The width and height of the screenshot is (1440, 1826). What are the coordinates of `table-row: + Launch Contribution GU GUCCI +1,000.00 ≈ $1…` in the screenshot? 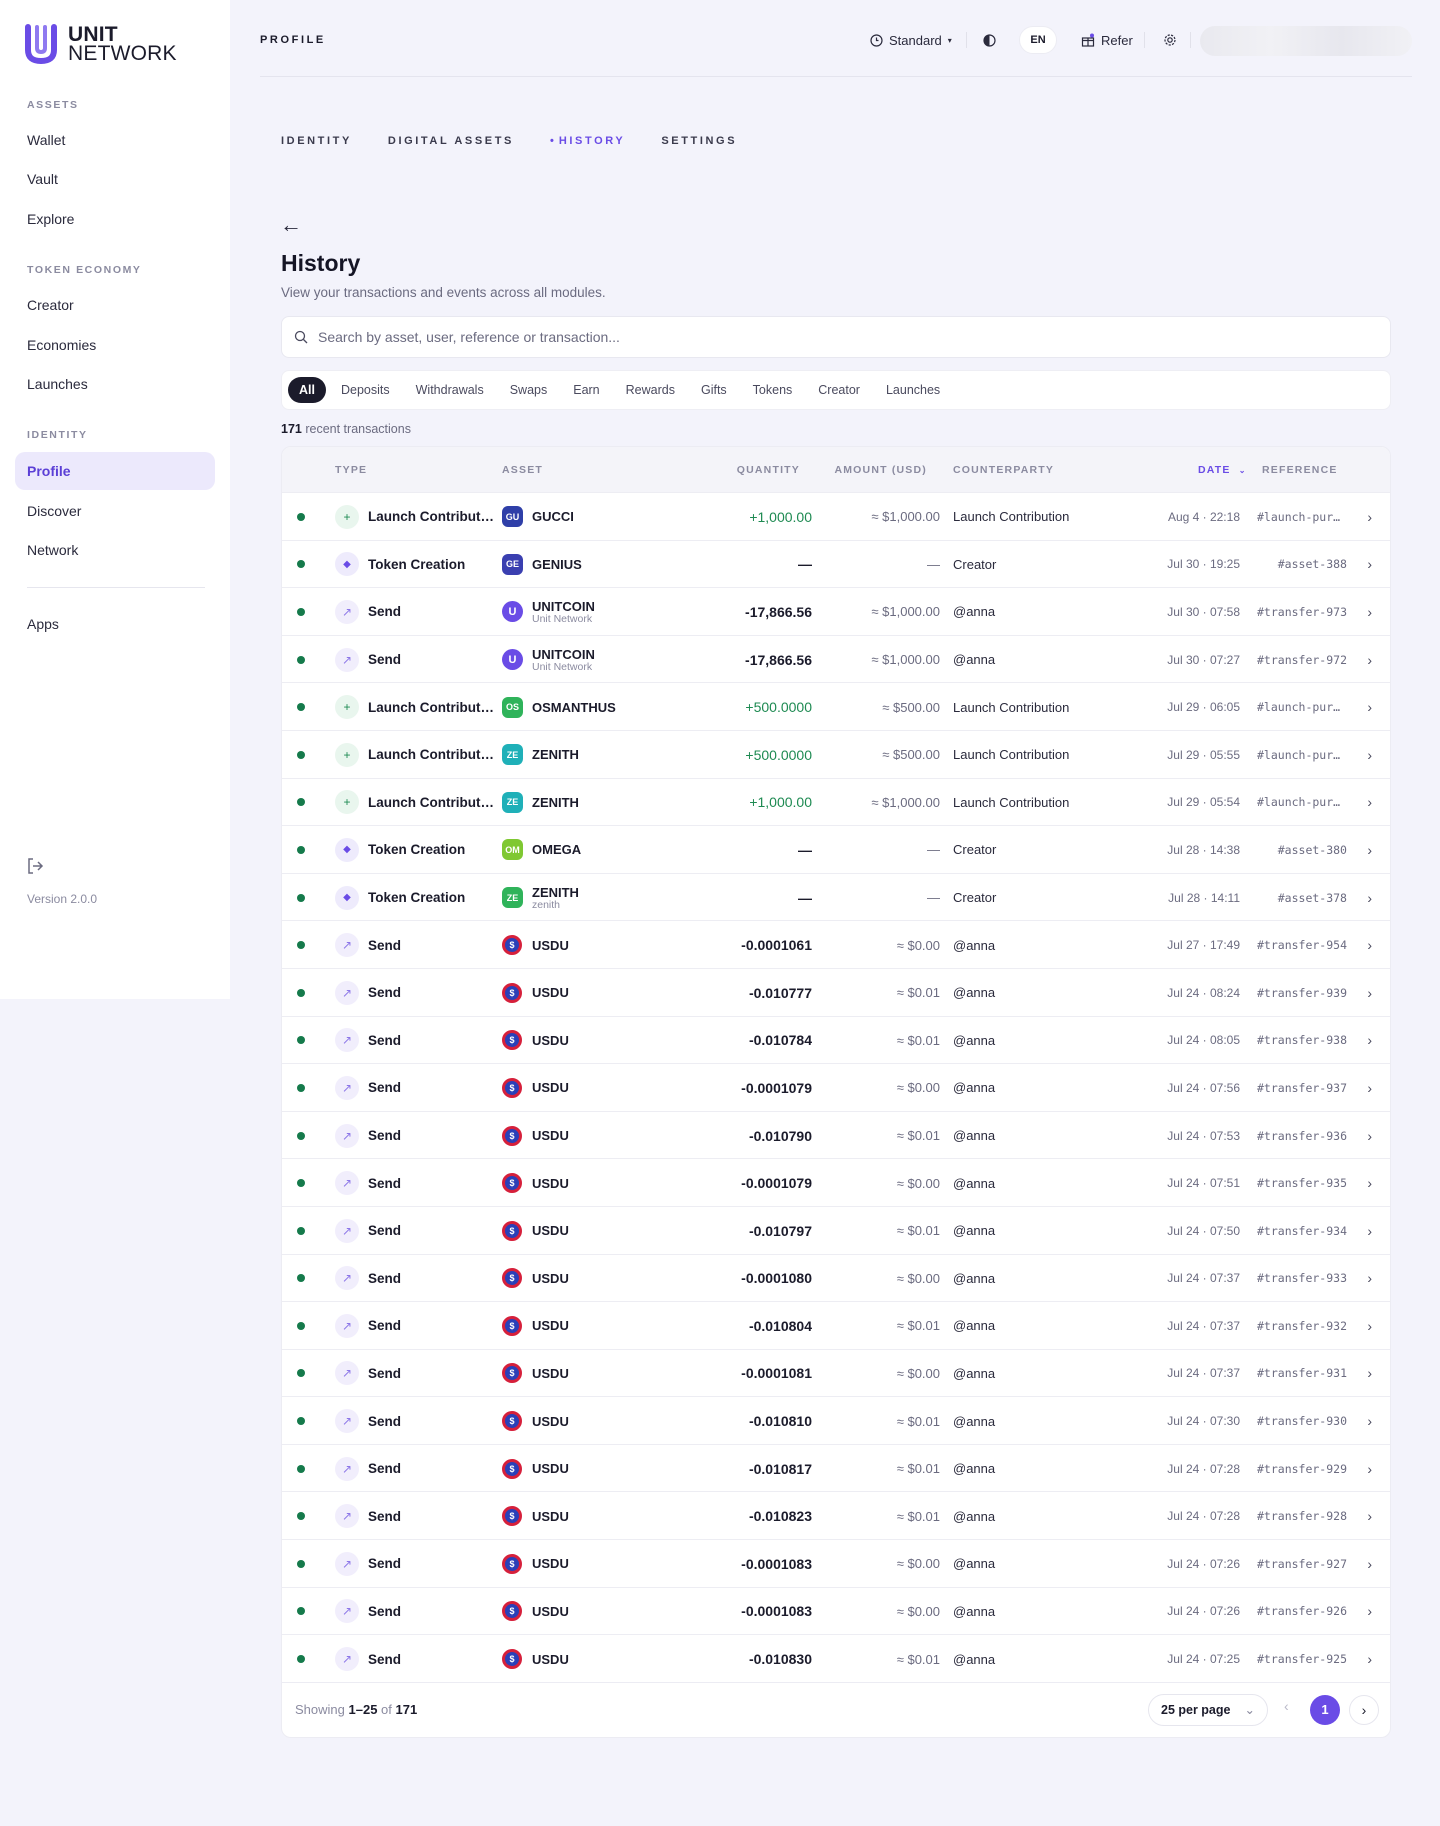 It's located at (836, 516).